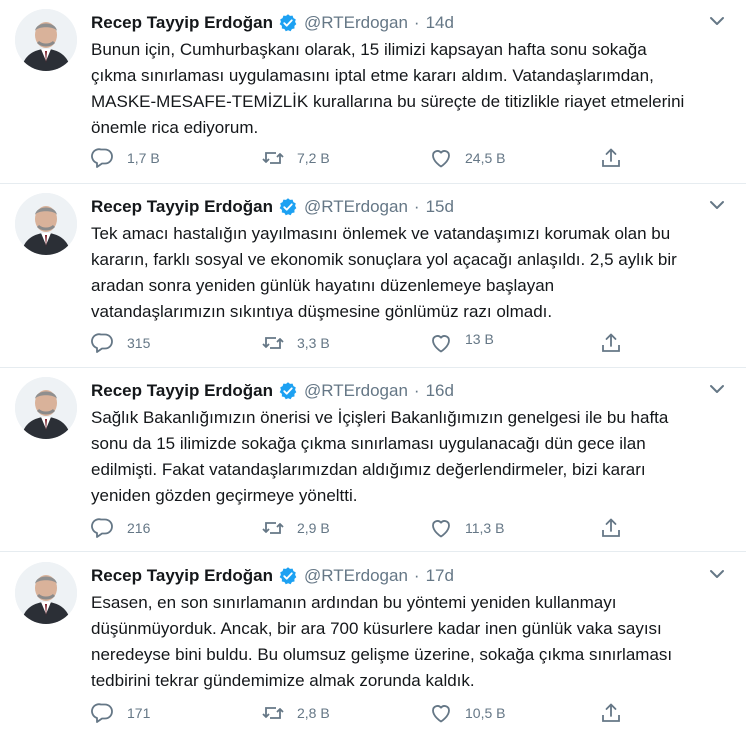  What do you see at coordinates (313, 158) in the screenshot?
I see `retweet-count: 7,2 B` at bounding box center [313, 158].